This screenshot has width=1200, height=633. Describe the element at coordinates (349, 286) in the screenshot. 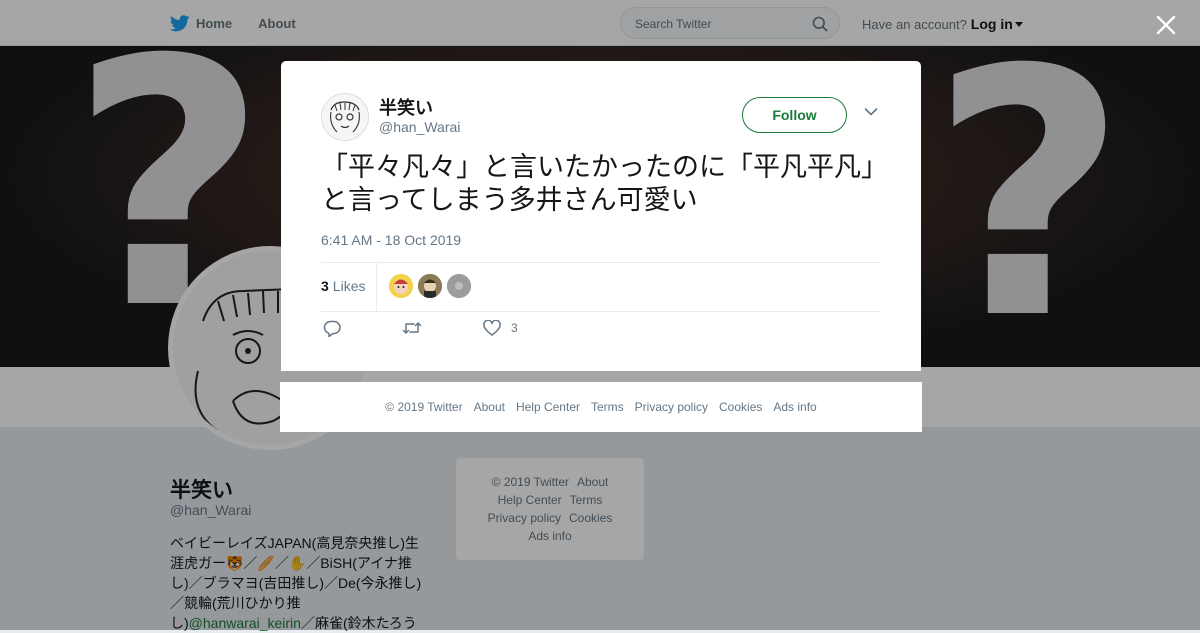

I see `likes-label: Likes` at that location.